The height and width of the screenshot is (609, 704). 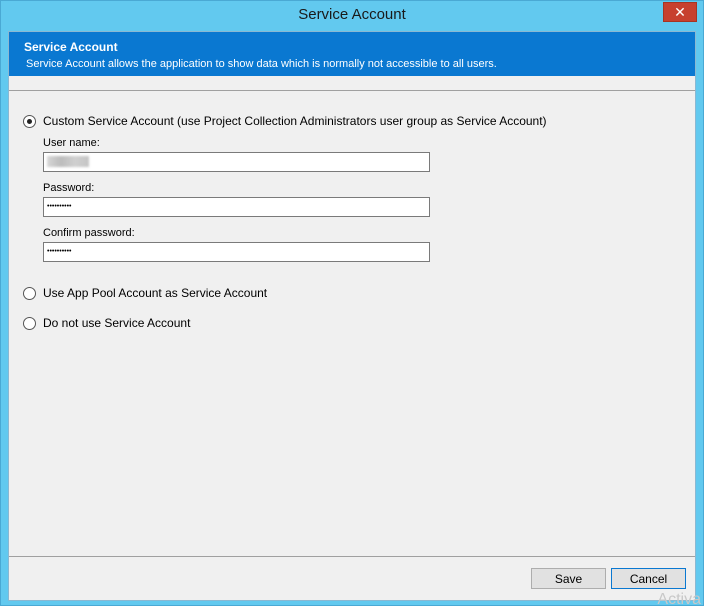 I want to click on option-no-service-account: Do not use Service Account, so click(x=106, y=323).